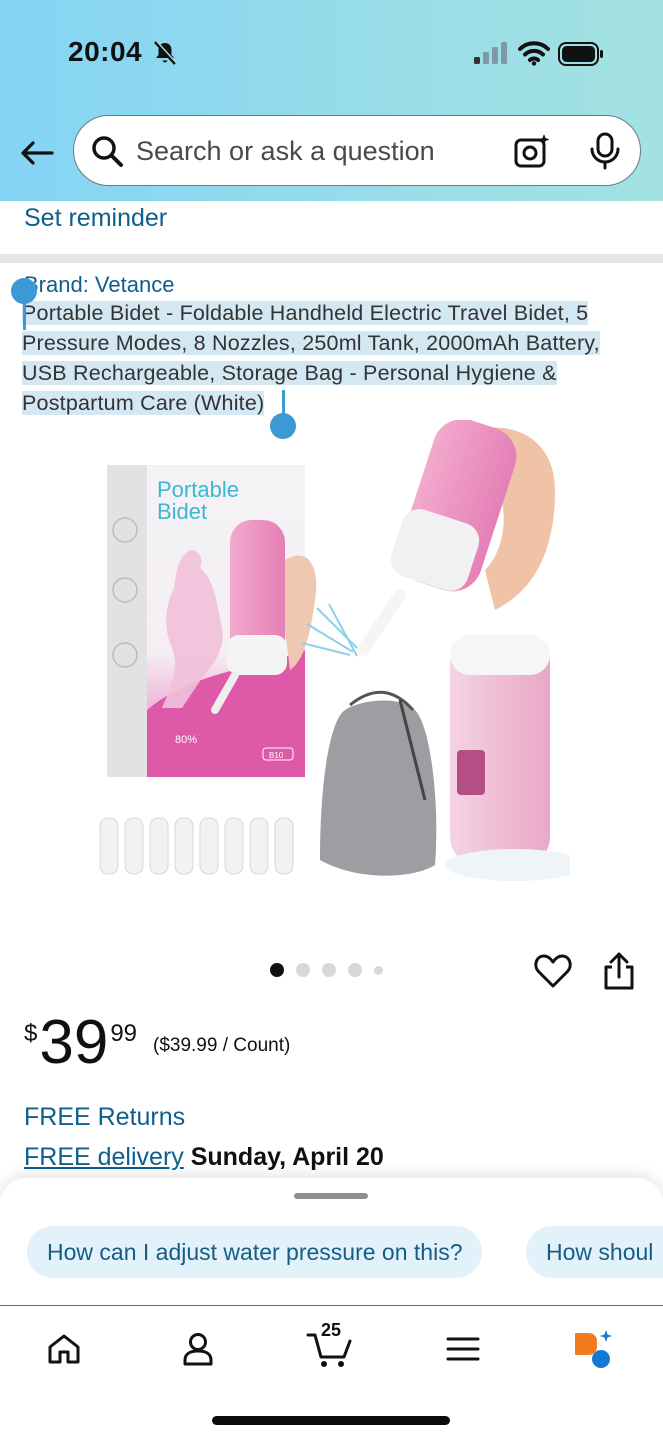  What do you see at coordinates (594, 1252) in the screenshot?
I see `suggestion-chip: How shoul` at bounding box center [594, 1252].